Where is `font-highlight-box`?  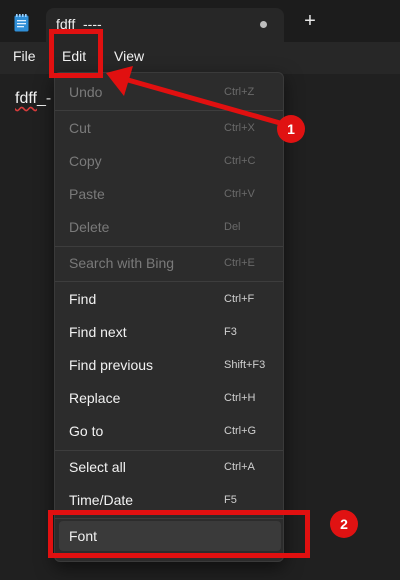 font-highlight-box is located at coordinates (179, 534).